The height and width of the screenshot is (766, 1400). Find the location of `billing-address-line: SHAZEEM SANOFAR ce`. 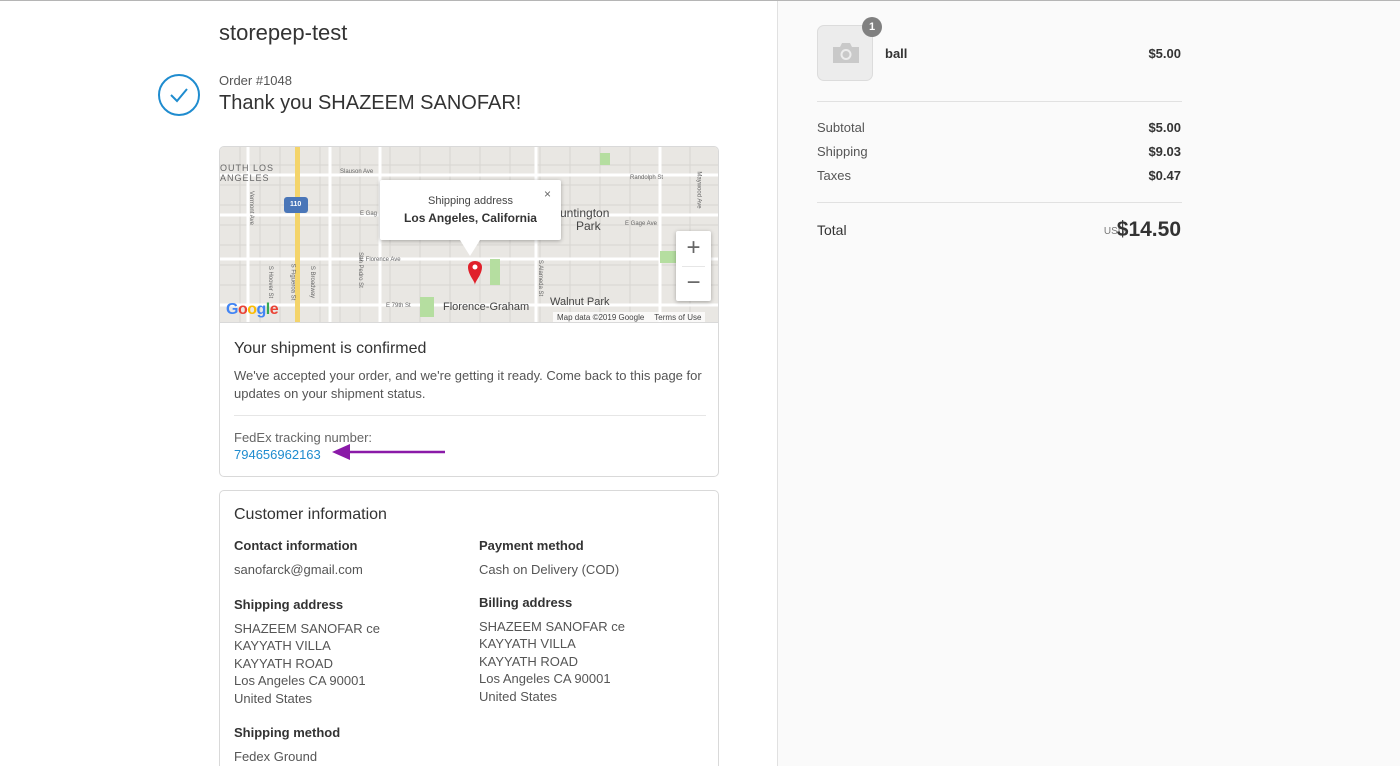

billing-address-line: SHAZEEM SANOFAR ce is located at coordinates (552, 626).